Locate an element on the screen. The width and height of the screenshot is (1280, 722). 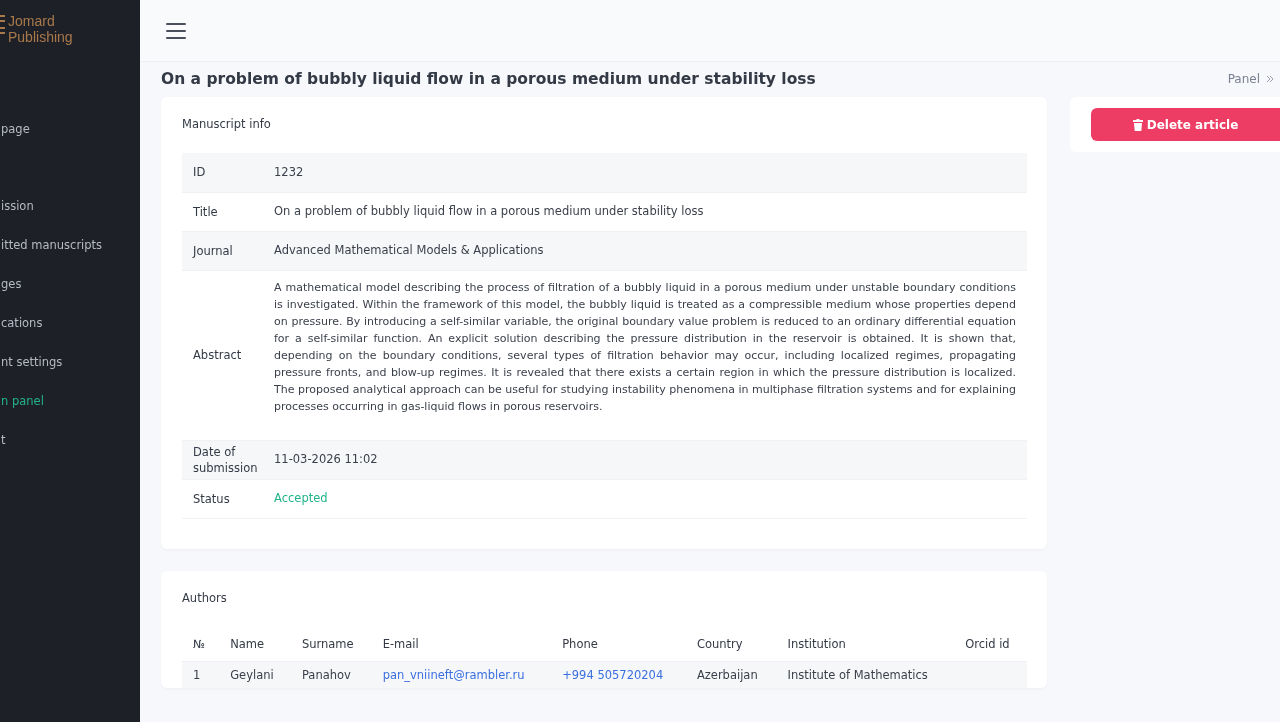
sidebar-item: n panel is located at coordinates (70, 401).